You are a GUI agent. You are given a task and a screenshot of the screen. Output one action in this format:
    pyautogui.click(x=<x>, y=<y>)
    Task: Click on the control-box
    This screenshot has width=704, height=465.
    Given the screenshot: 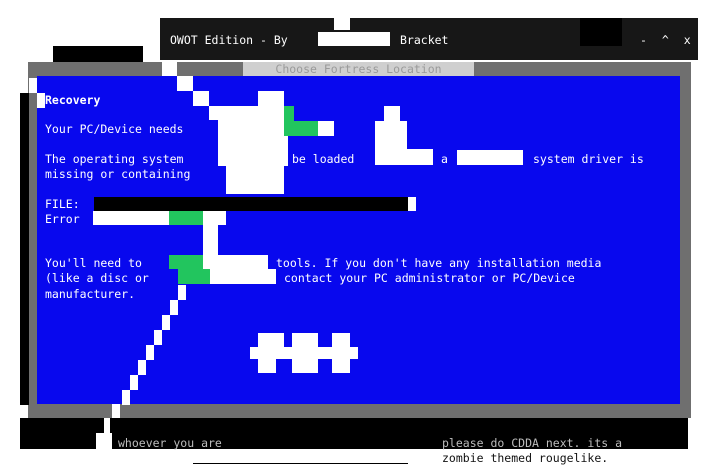 What is the action you would take?
    pyautogui.click(x=601, y=32)
    